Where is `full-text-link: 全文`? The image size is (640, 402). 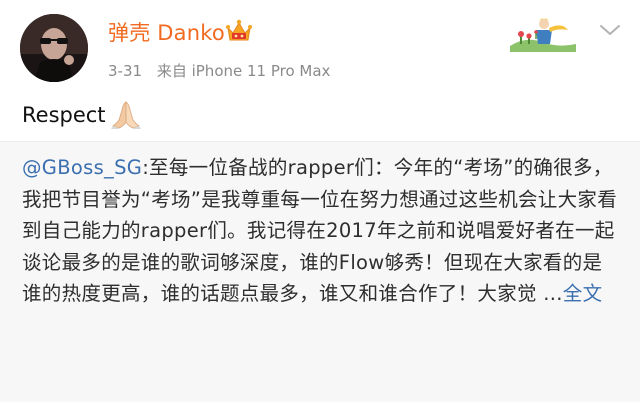 full-text-link: 全文 is located at coordinates (583, 293).